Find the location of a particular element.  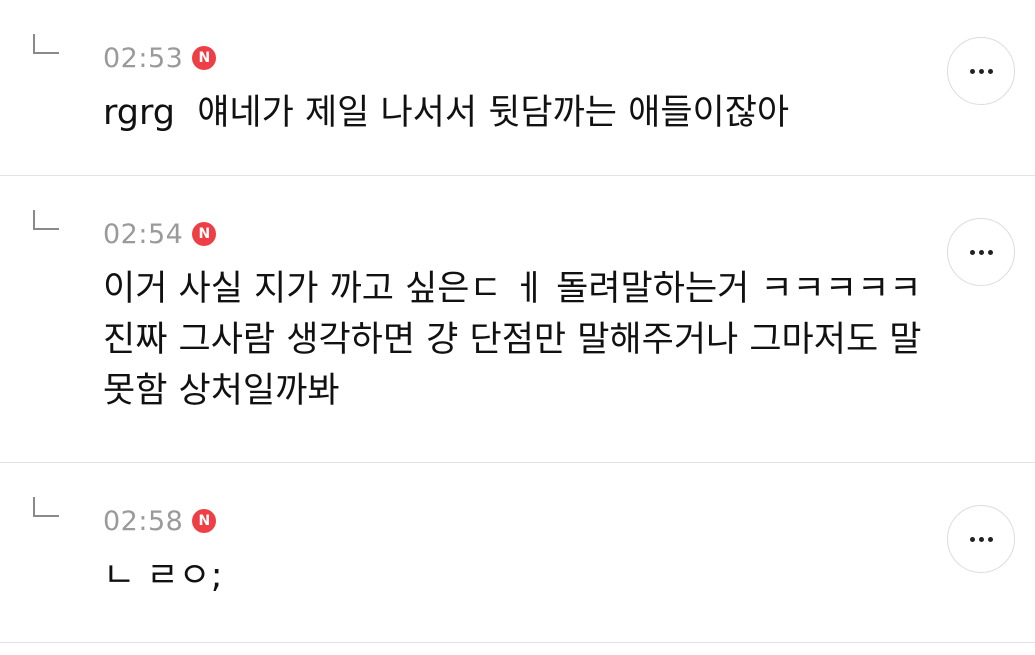

reply-text: rgrg 얘네가 제일 나서서 뒷담까는 애들이잖아 is located at coordinates (446, 113).